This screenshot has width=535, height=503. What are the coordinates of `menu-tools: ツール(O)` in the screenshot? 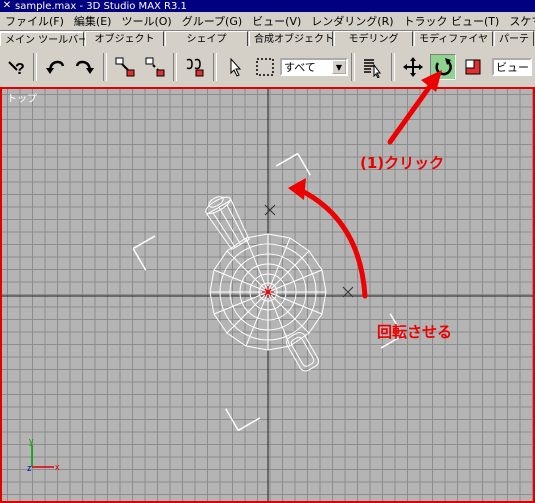 It's located at (146, 21).